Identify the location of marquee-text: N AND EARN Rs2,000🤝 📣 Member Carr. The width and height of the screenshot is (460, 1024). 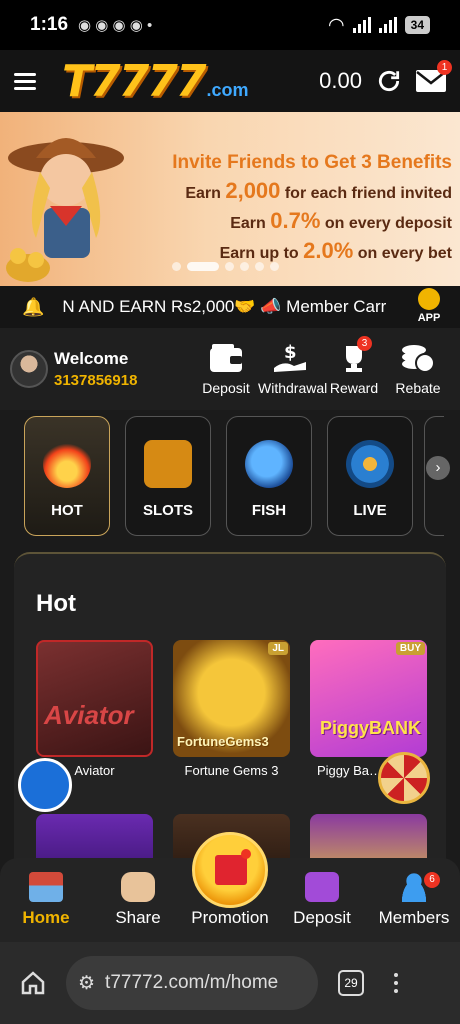
(224, 306).